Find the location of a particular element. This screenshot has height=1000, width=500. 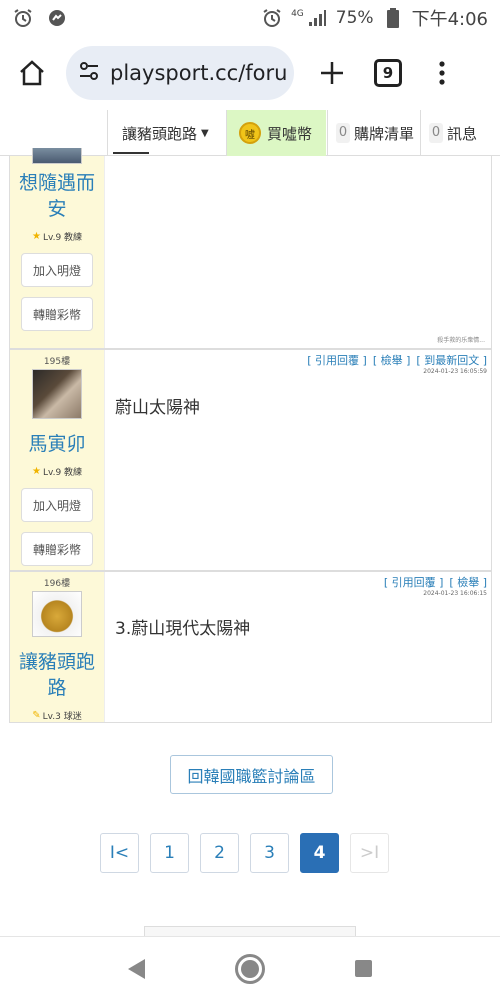

site-settings-icon is located at coordinates (89, 73).